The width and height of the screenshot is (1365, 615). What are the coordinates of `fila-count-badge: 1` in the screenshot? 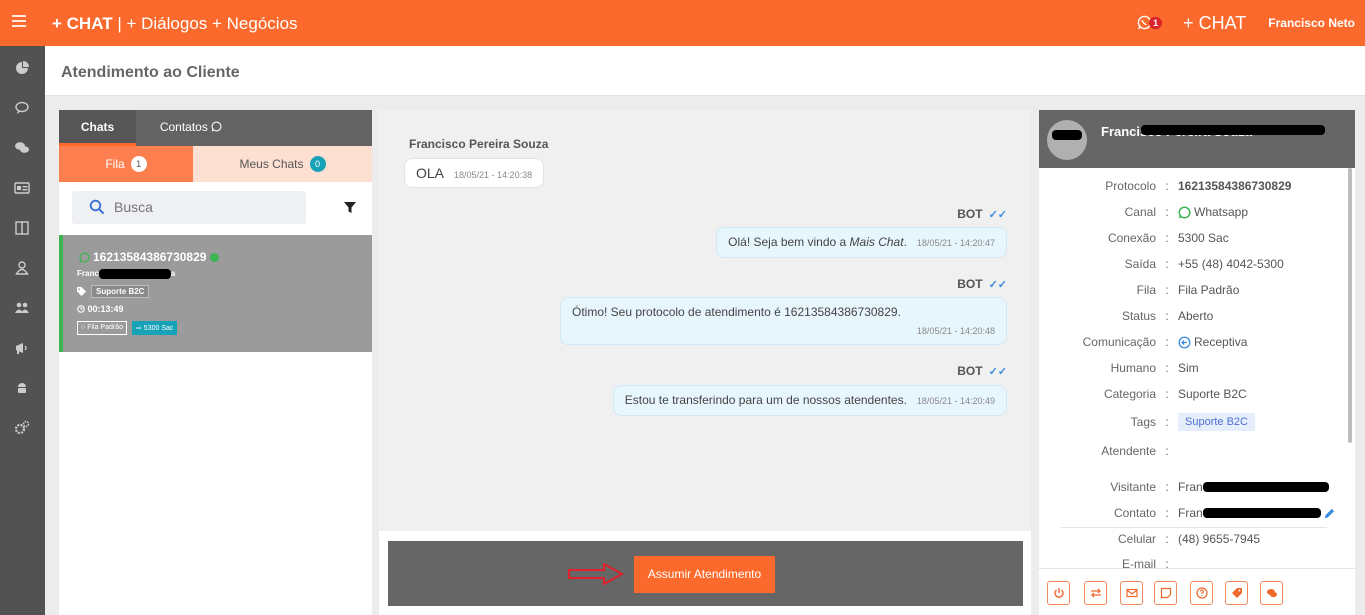 It's located at (138, 164).